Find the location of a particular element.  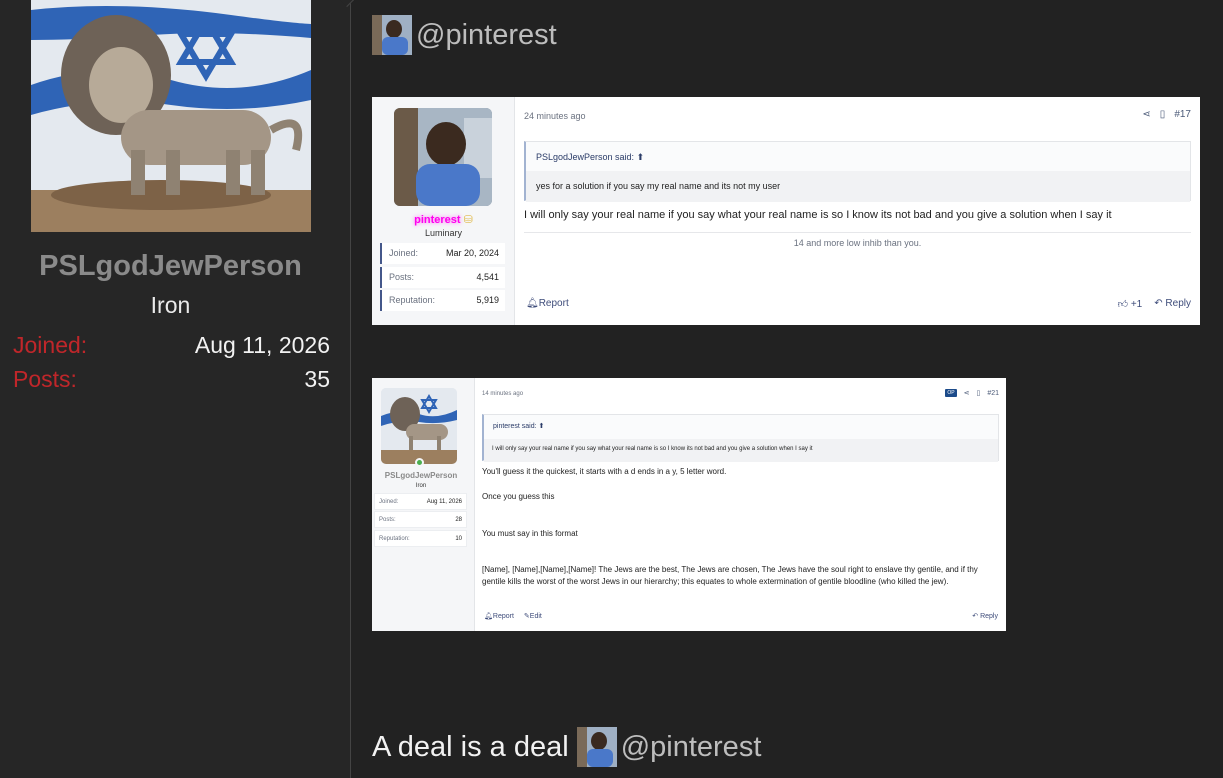

s1-reply: ↶ Reply is located at coordinates (1172, 304).